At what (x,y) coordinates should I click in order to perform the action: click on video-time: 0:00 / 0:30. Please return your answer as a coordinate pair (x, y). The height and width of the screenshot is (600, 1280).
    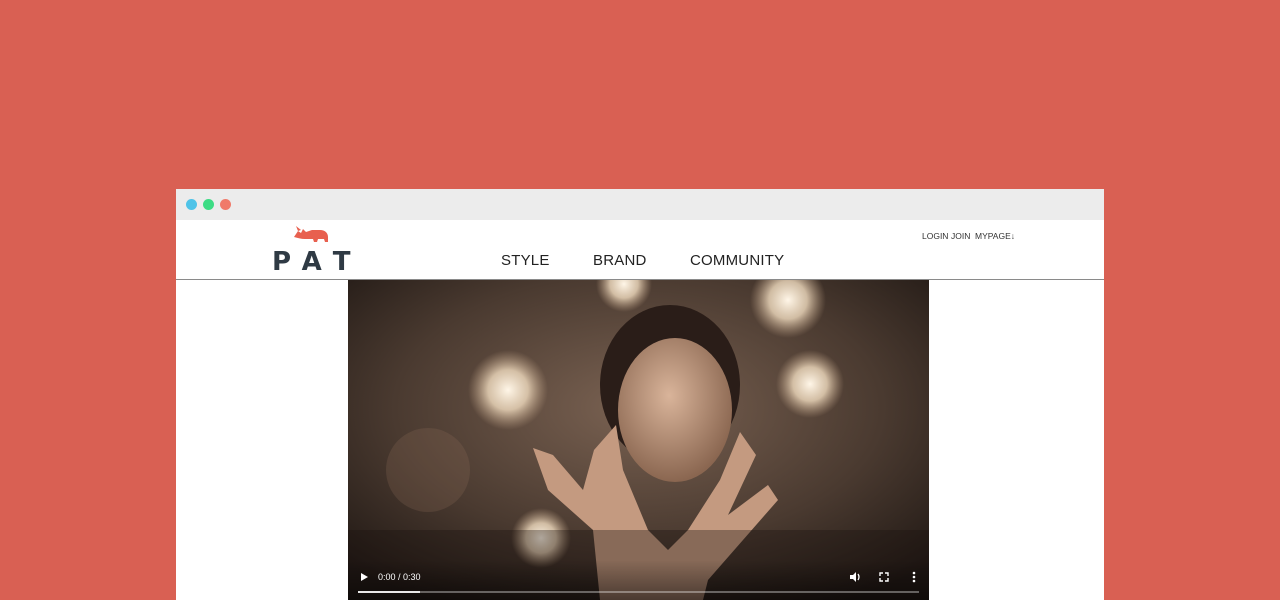
    Looking at the image, I should click on (399, 577).